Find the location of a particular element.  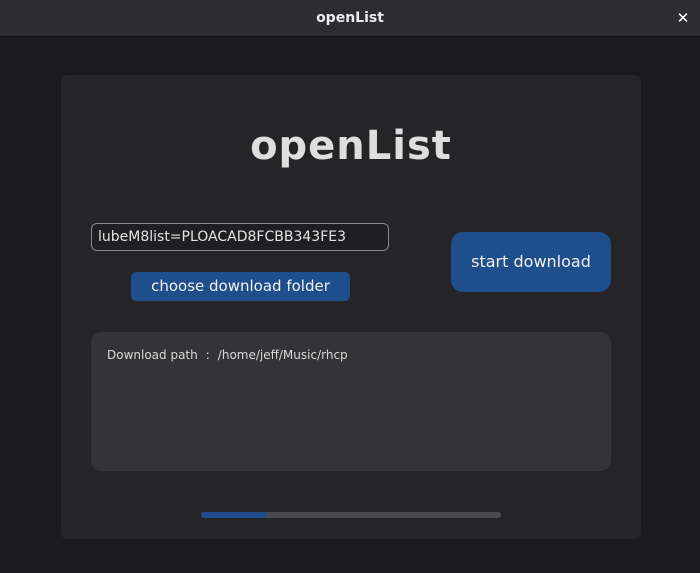

playlist-url-input is located at coordinates (240, 237).